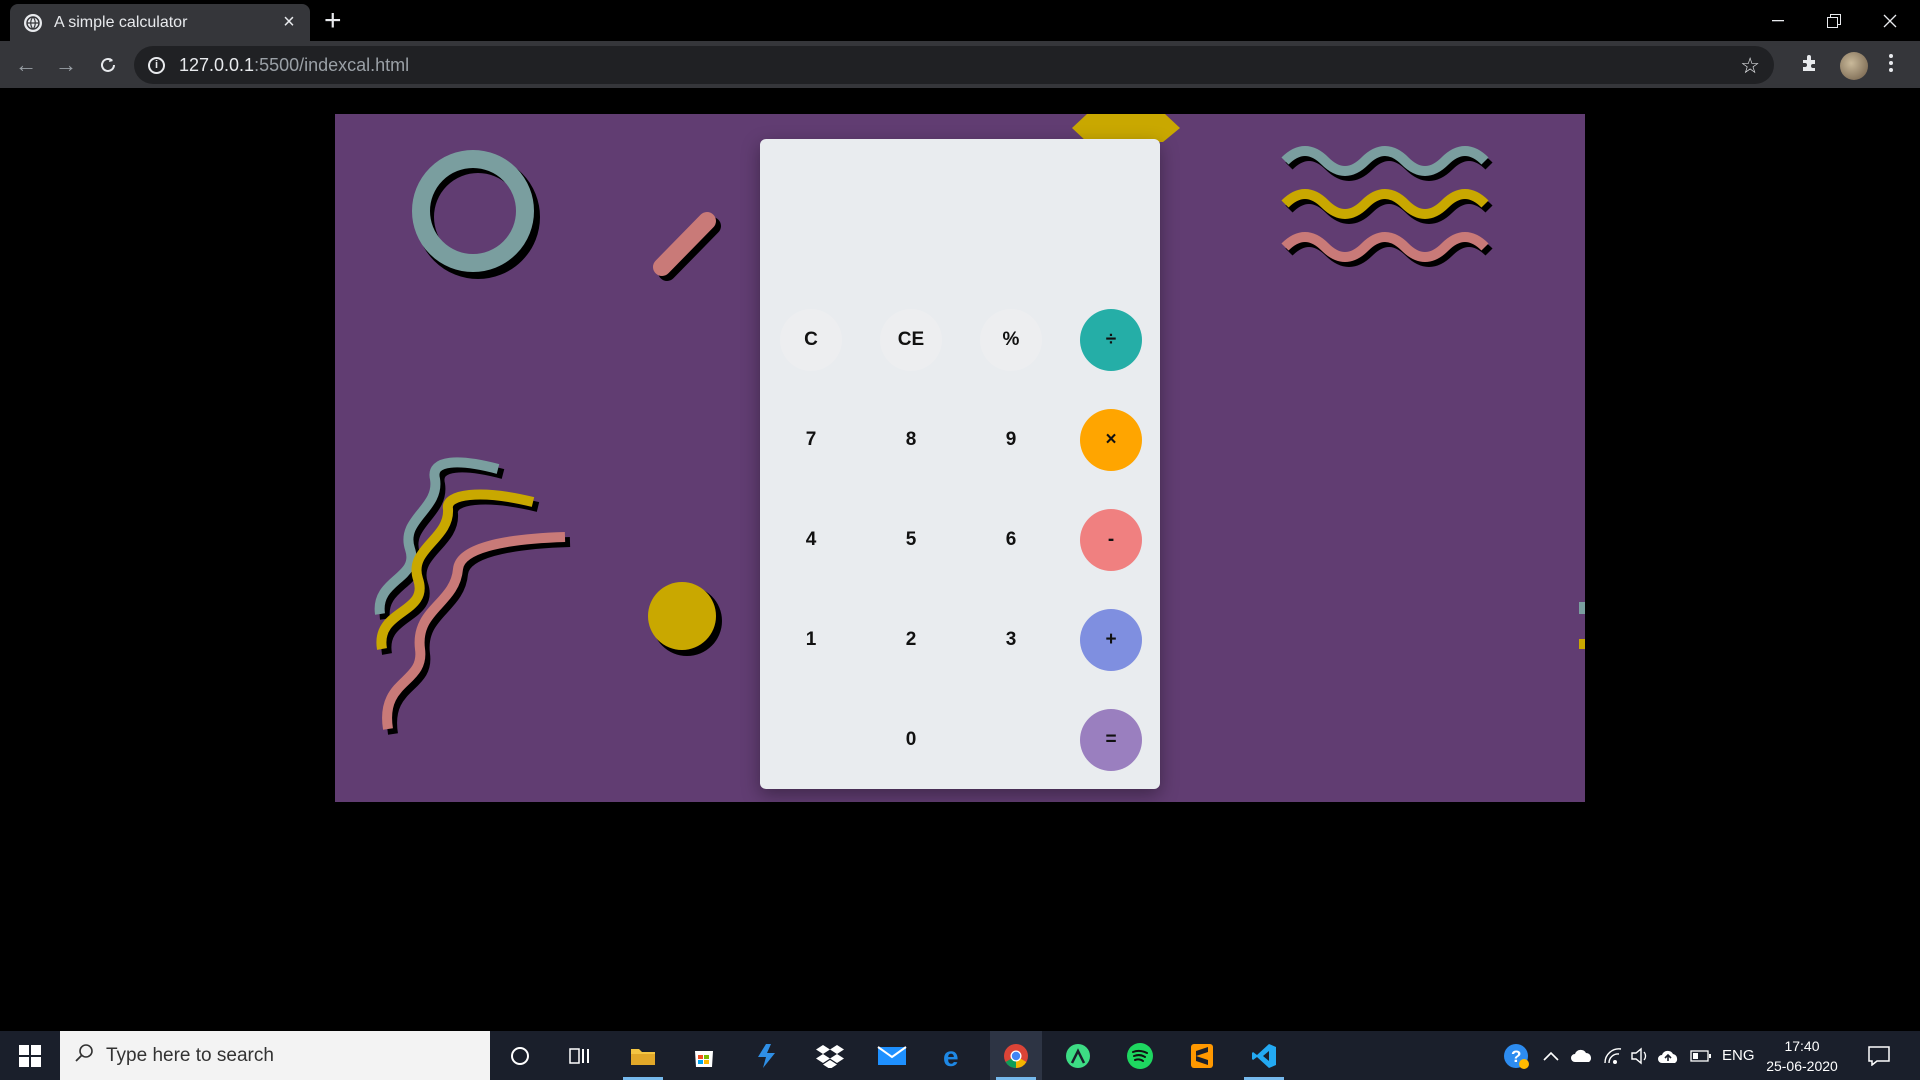 The image size is (1920, 1080). Describe the element at coordinates (1738, 1055) in the screenshot. I see `language-indicator: ENG` at that location.